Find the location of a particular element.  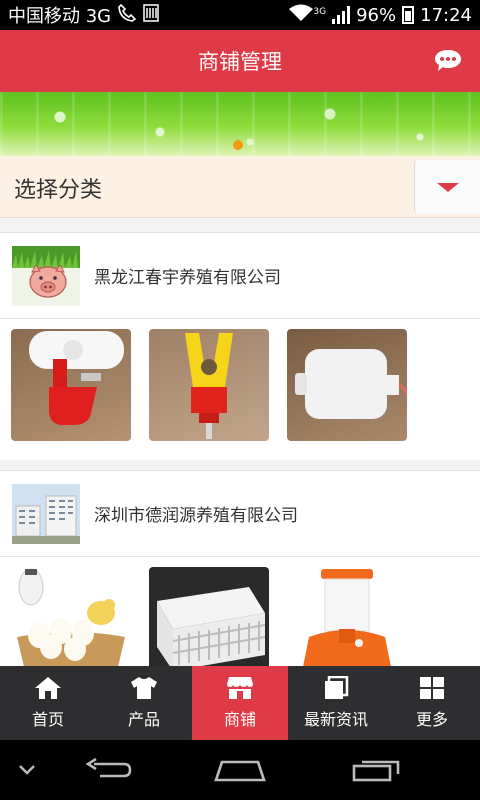

status-bar: 中国移动 3G 3G 96% 17:24 is located at coordinates (240, 15).